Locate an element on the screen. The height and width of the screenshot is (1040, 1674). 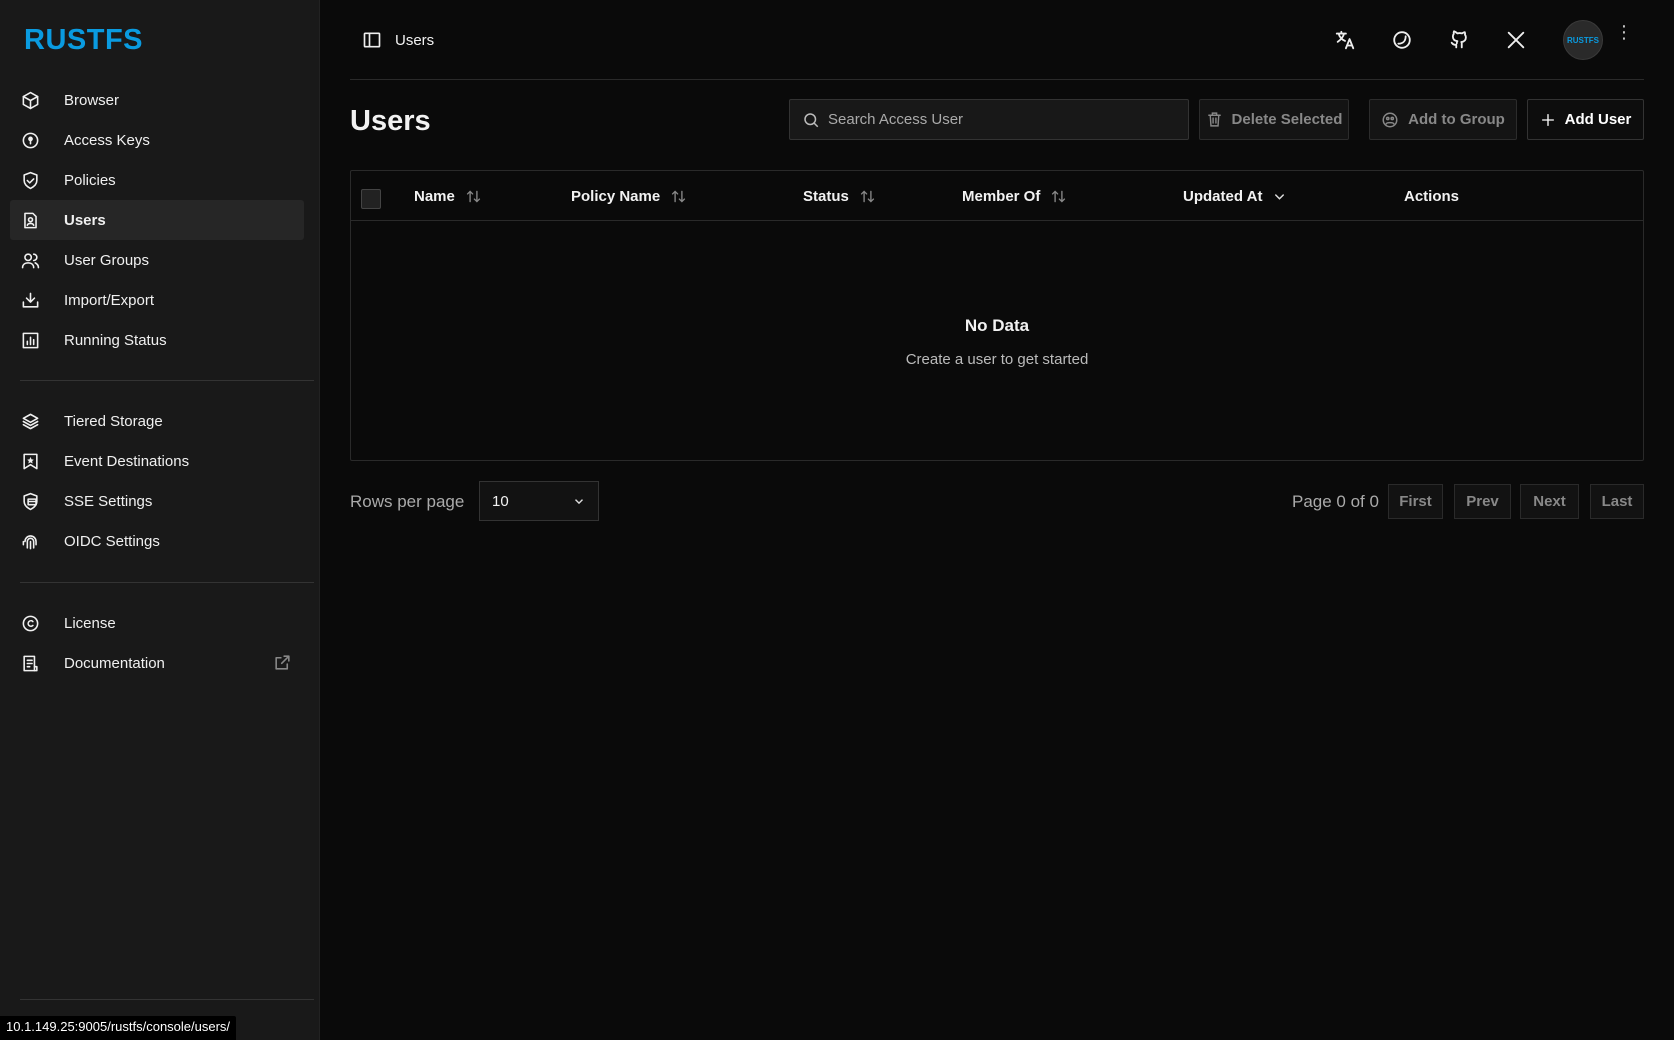
sidebar-item-label: Event Destinations is located at coordinates (127, 461).